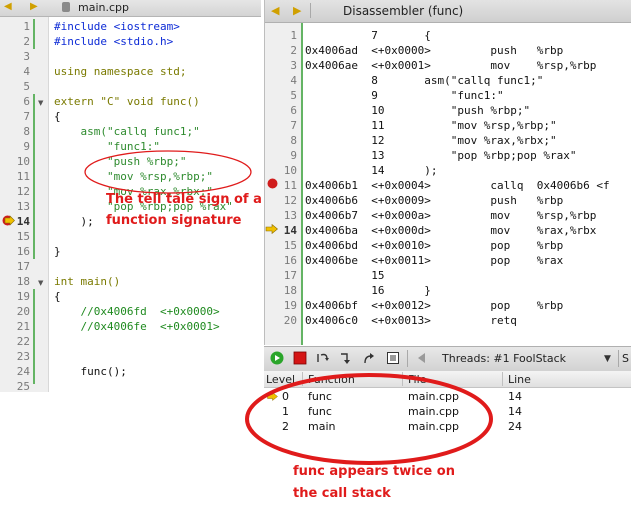 Image resolution: width=631 pixels, height=528 pixels. I want to click on column-header-file: File, so click(417, 379).